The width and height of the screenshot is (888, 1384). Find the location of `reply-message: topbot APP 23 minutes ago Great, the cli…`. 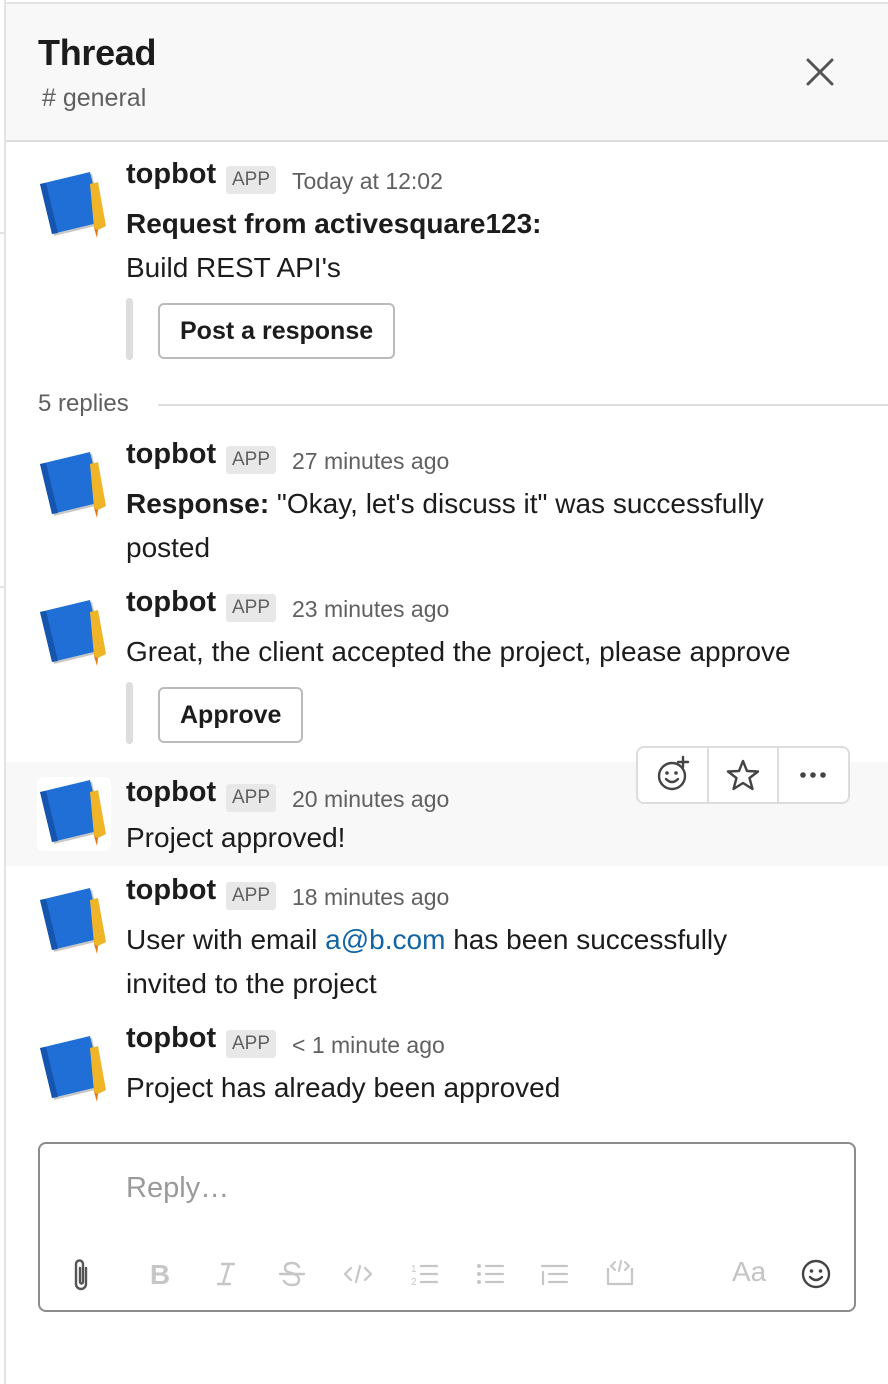

reply-message: topbot APP 23 minutes ago Great, the cli… is located at coordinates (444, 668).